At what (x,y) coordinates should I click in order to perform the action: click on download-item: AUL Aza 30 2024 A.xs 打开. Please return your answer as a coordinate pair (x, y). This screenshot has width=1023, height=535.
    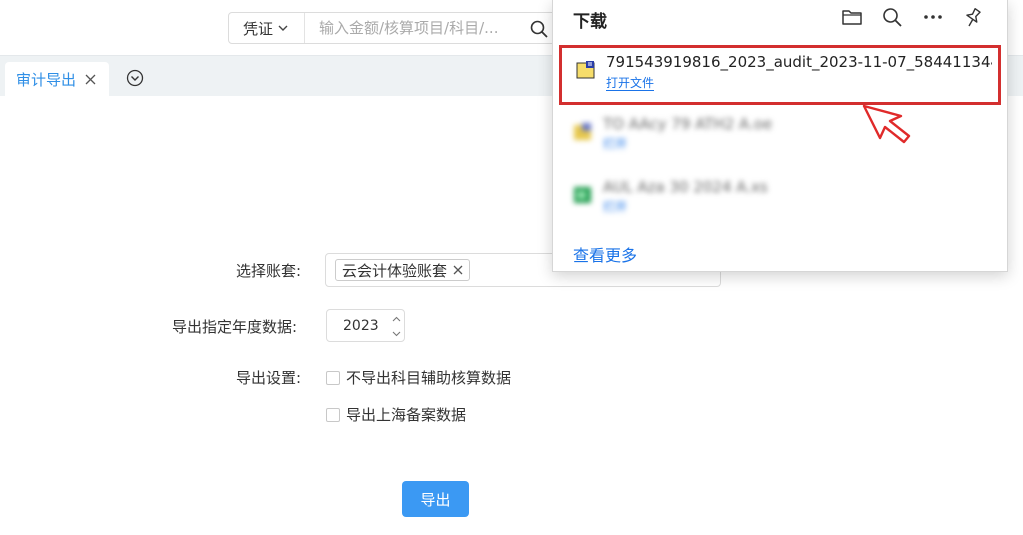
    Looking at the image, I should click on (780, 205).